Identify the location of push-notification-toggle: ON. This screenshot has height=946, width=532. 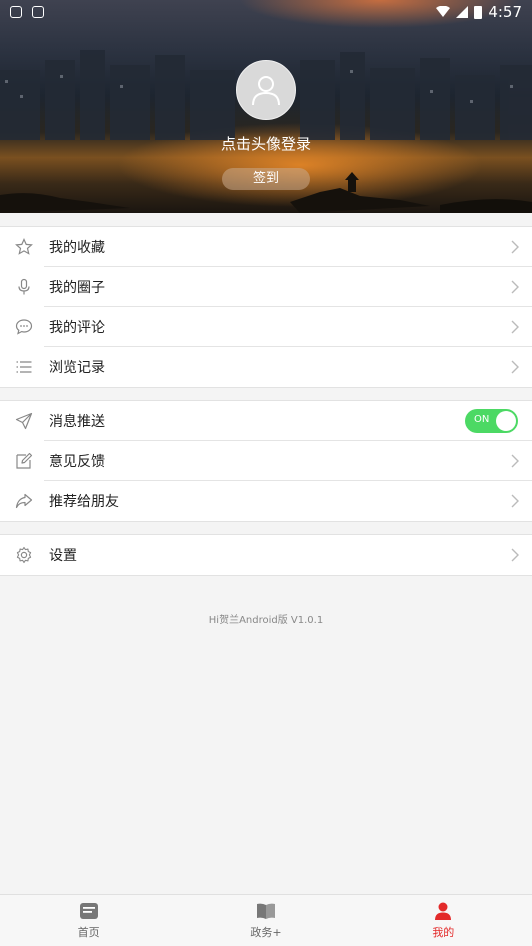
(491, 421).